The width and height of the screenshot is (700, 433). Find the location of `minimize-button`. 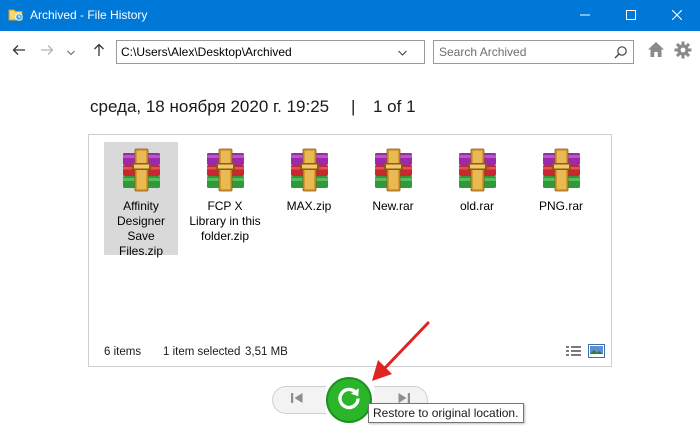

minimize-button is located at coordinates (585, 15).